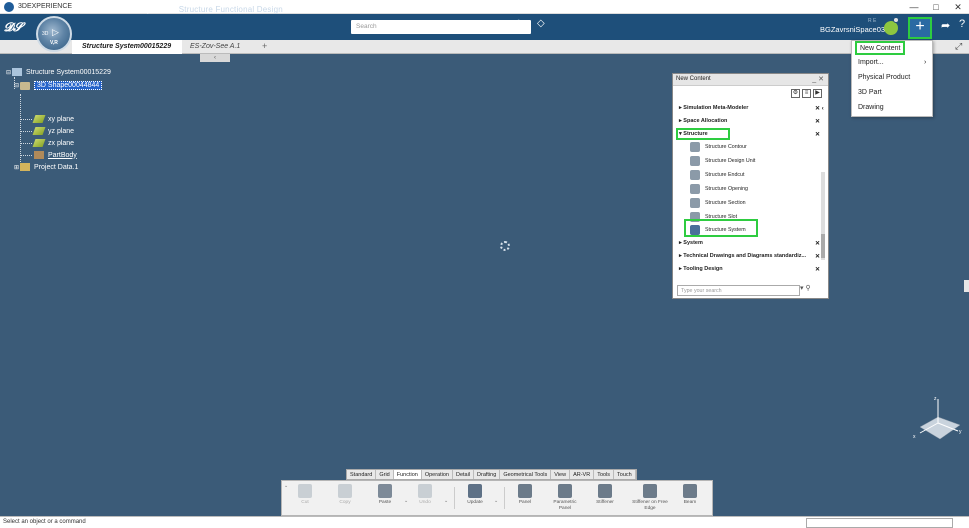  I want to click on avatar-badge, so click(896, 20).